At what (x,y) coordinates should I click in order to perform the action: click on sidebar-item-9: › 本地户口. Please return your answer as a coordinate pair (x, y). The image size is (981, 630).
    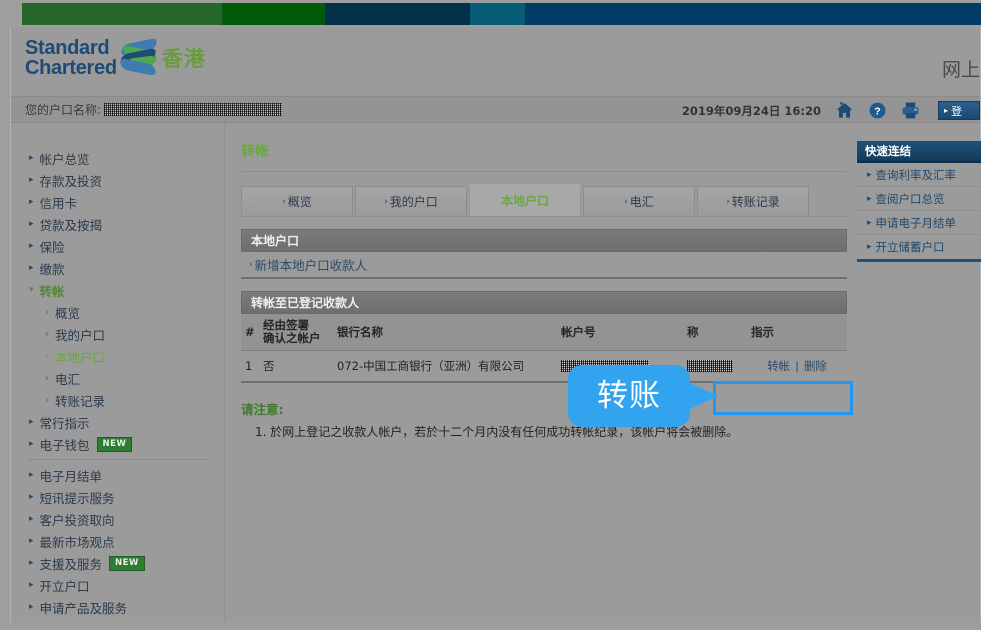
    Looking at the image, I should click on (117, 356).